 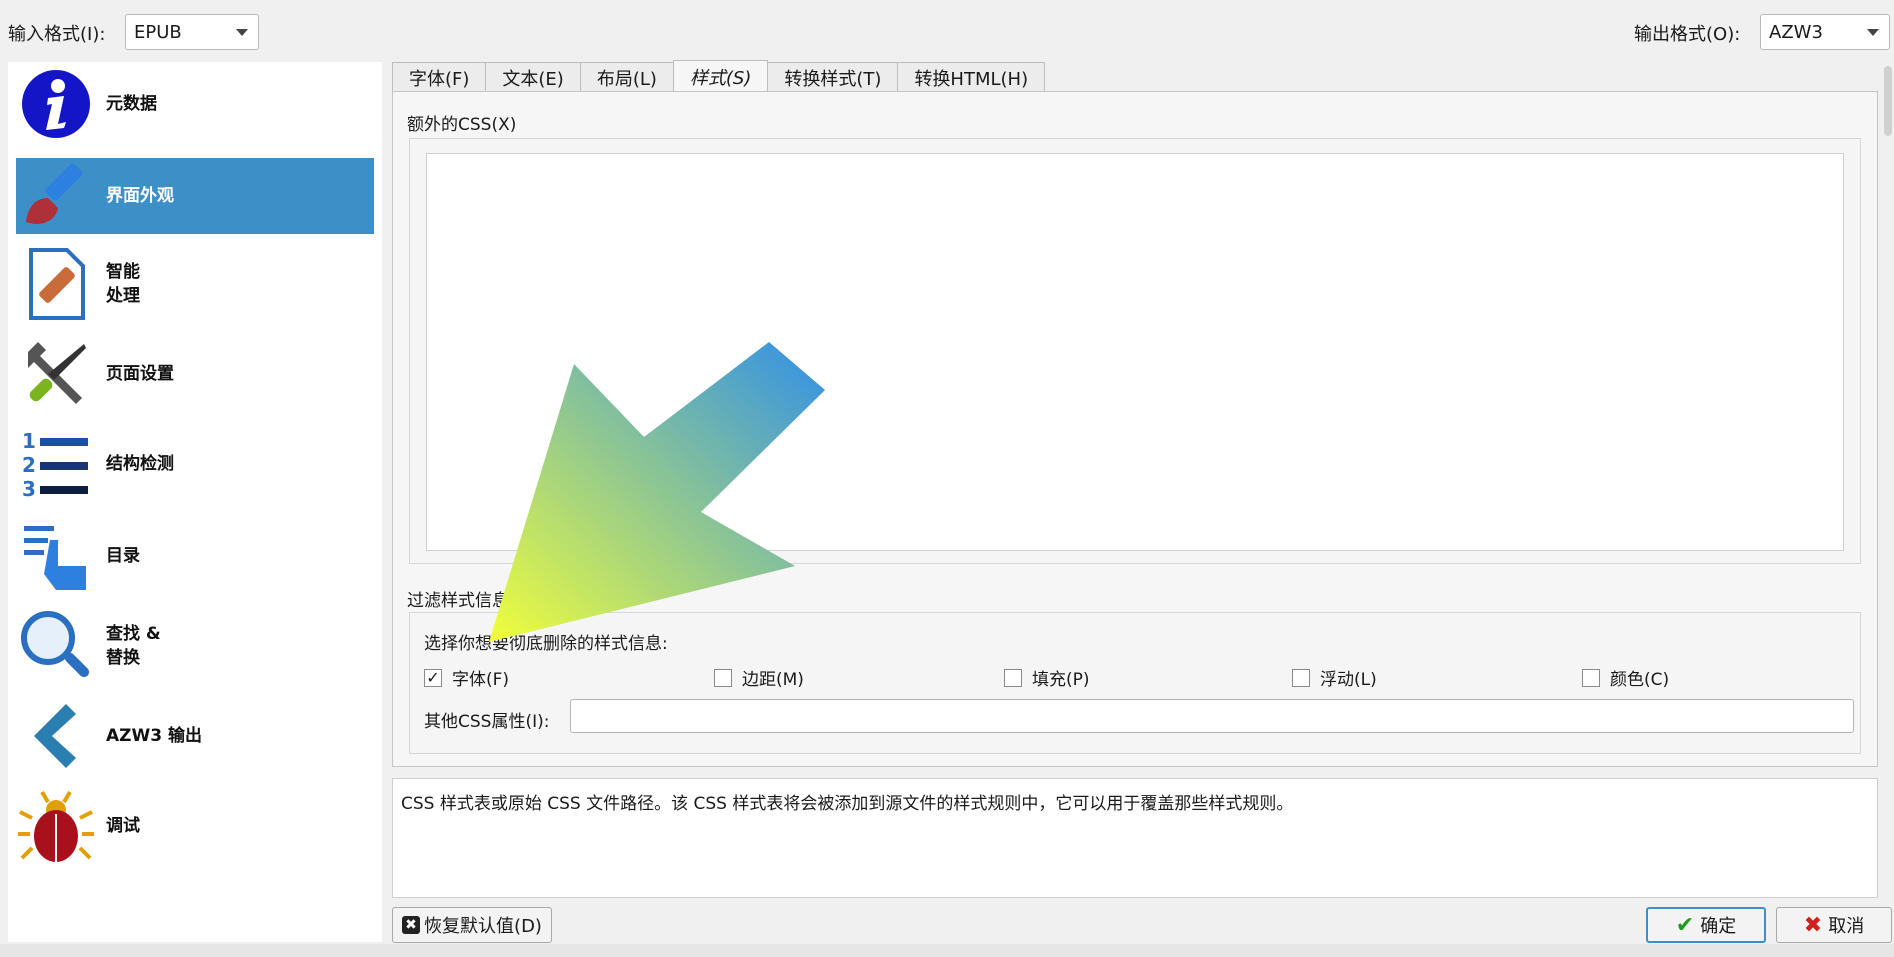 I want to click on sidebar-item-label: 页面设置, so click(x=140, y=374).